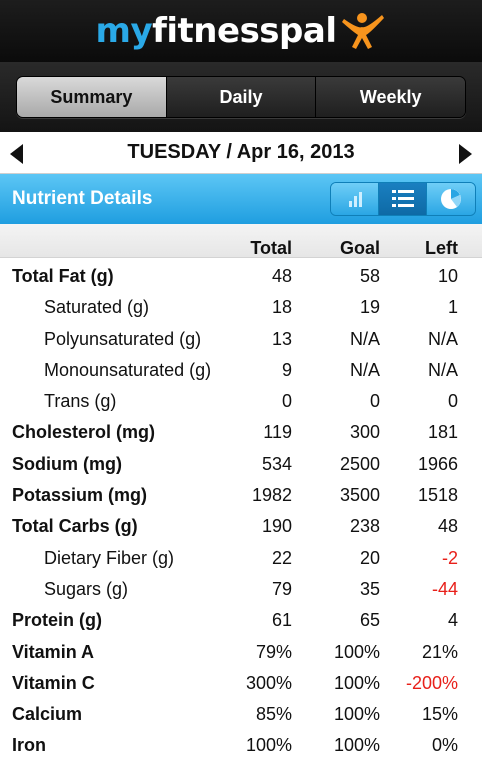 The width and height of the screenshot is (482, 763). I want to click on goal-value: 3500, so click(359, 495).